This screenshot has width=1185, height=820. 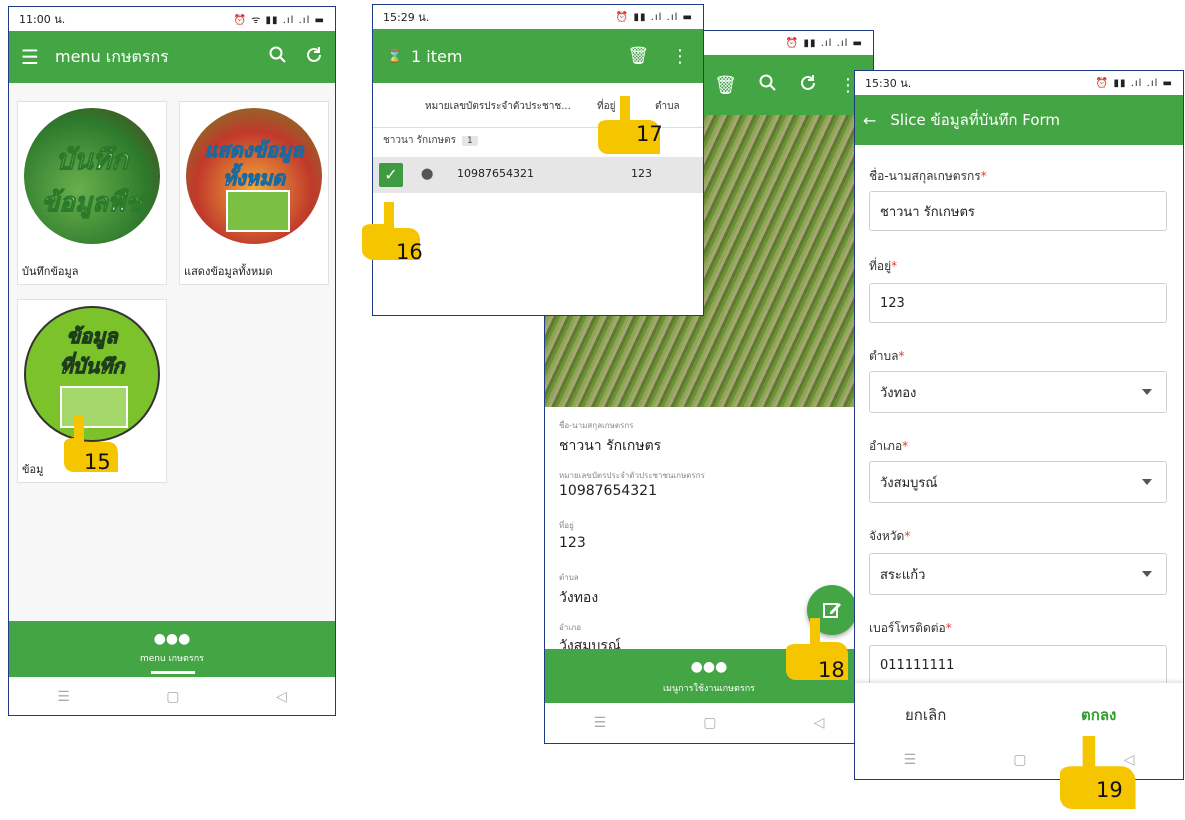 What do you see at coordinates (92, 160) in the screenshot?
I see `tile-image-text: บันทึก` at bounding box center [92, 160].